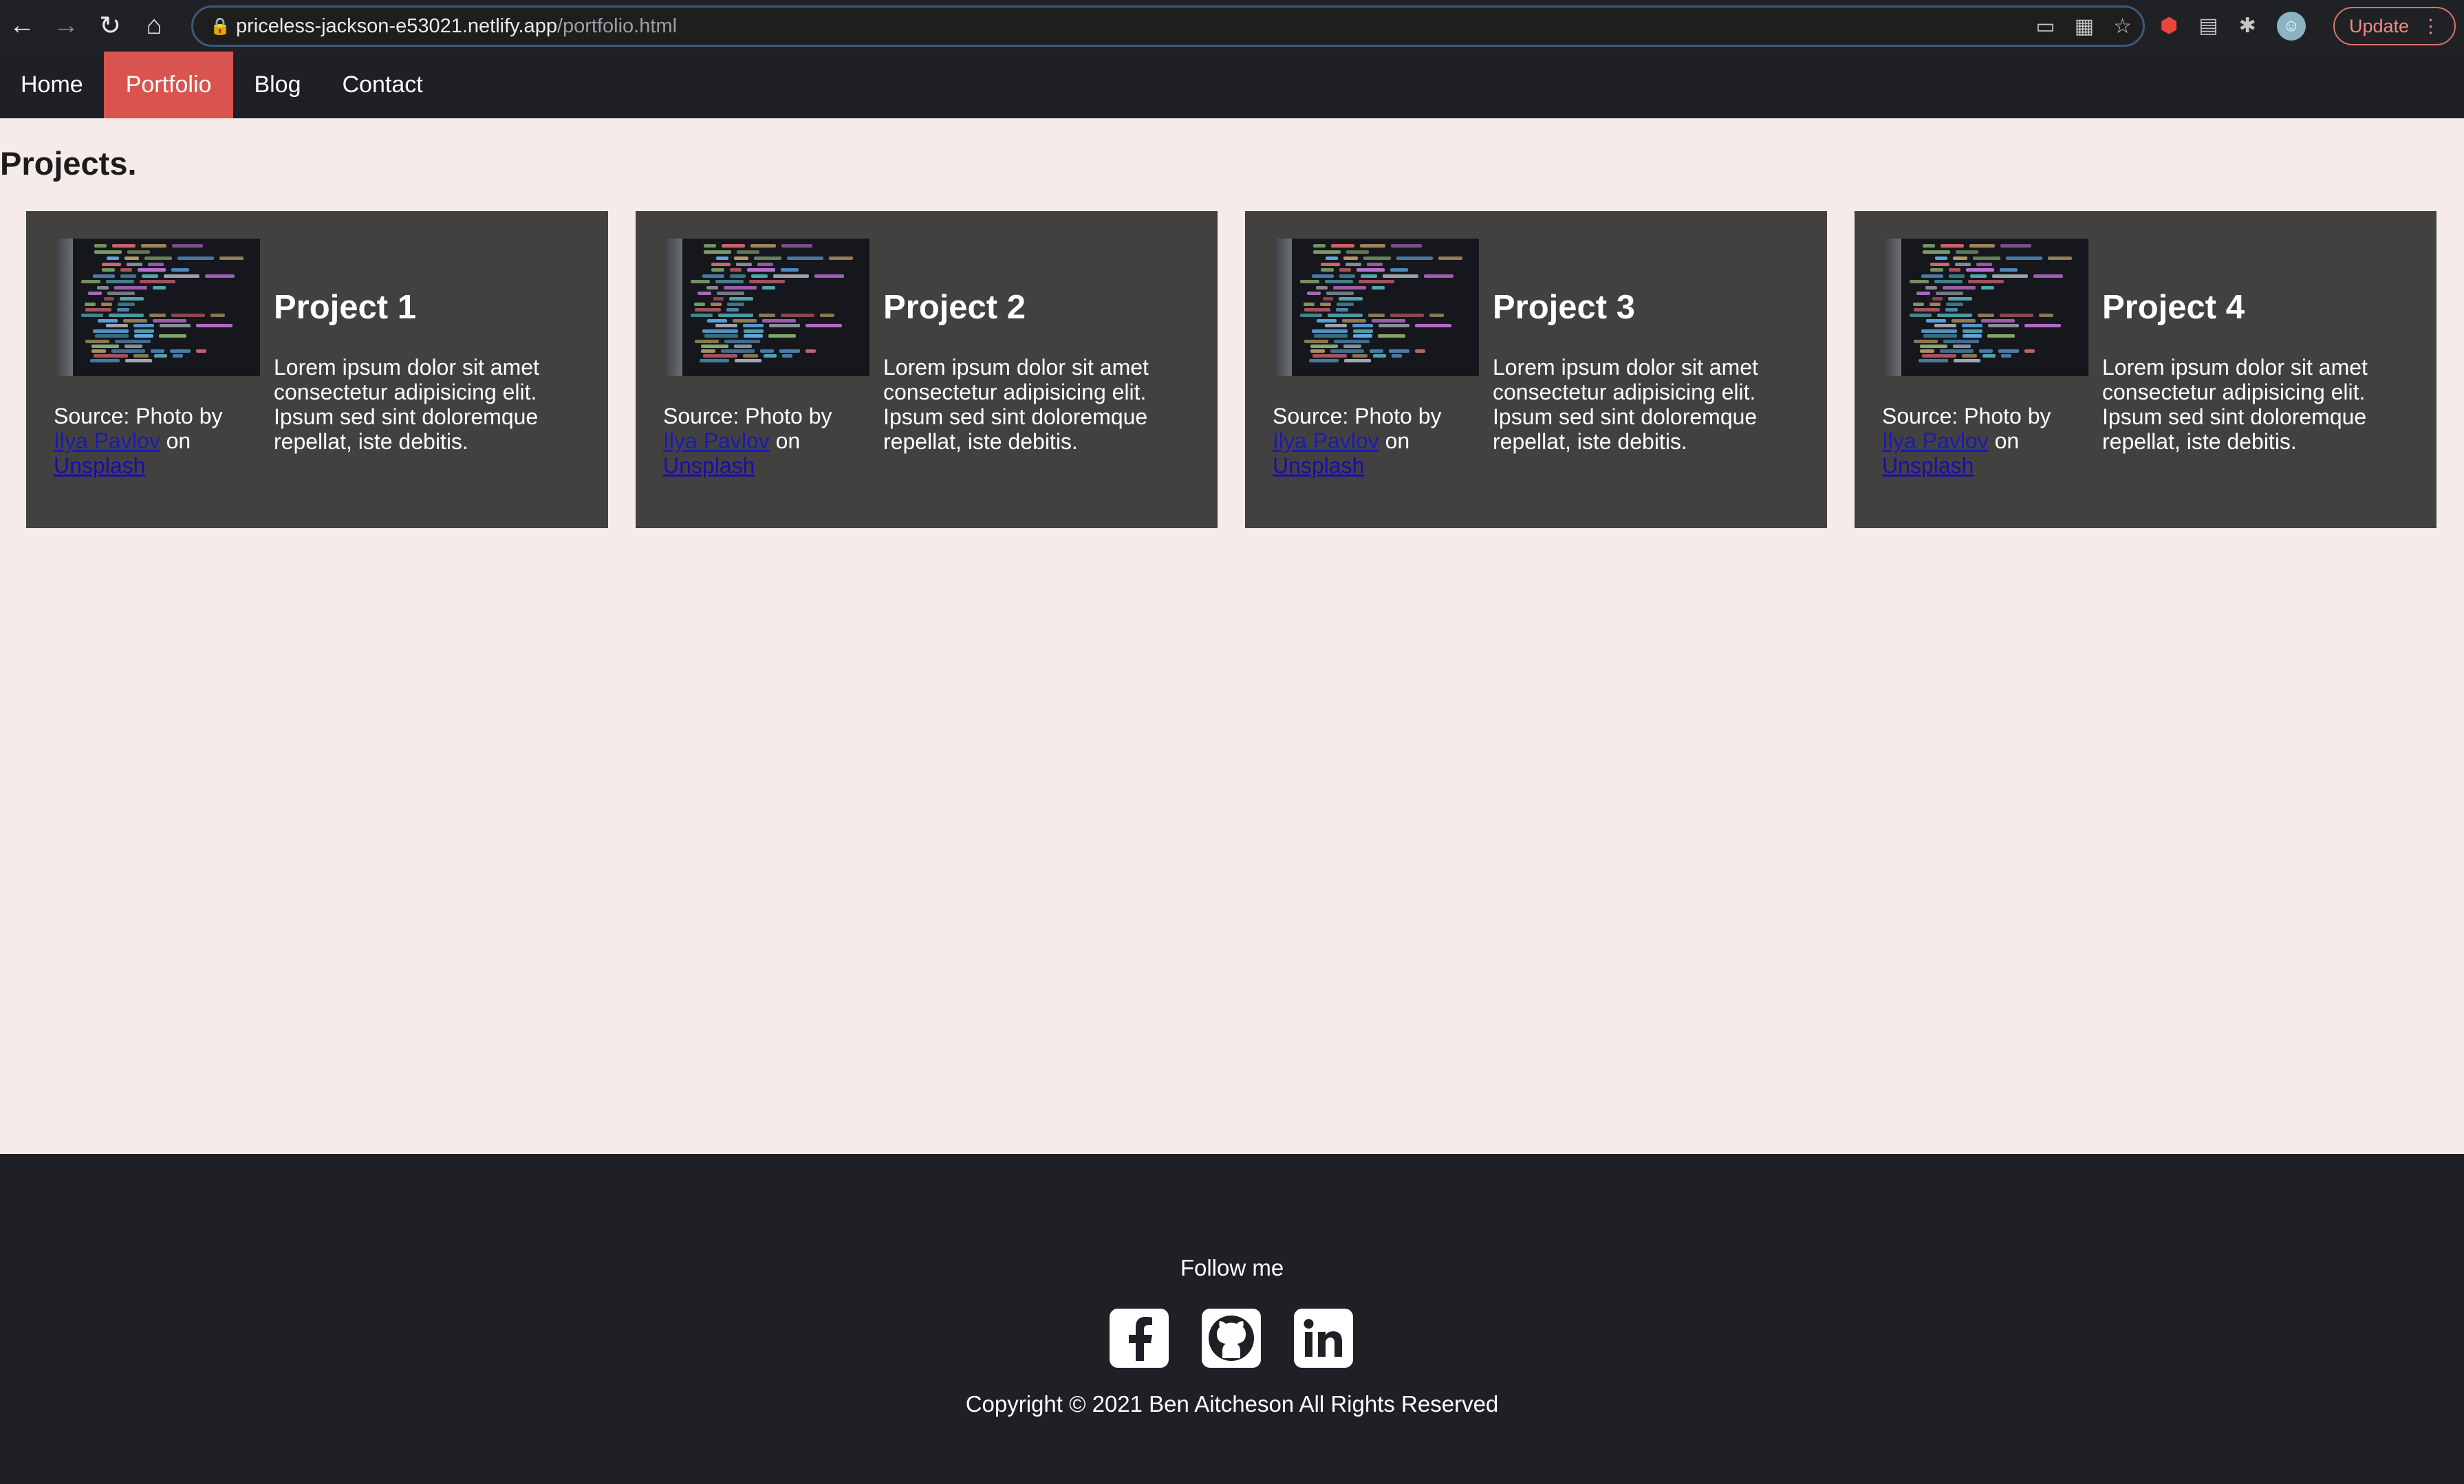 This screenshot has height=1484, width=2464. Describe the element at coordinates (2045, 26) in the screenshot. I see `cast-icon: ▭` at that location.